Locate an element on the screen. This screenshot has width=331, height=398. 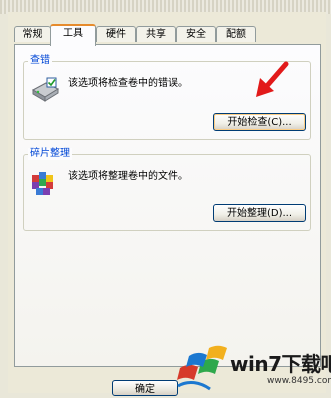
disk-check-icon is located at coordinates (45, 89).